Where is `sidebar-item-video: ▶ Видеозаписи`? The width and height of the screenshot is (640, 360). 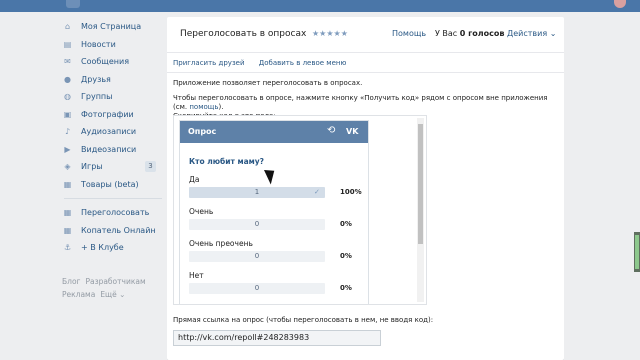 sidebar-item-video: ▶ Видеозаписи is located at coordinates (112, 150).